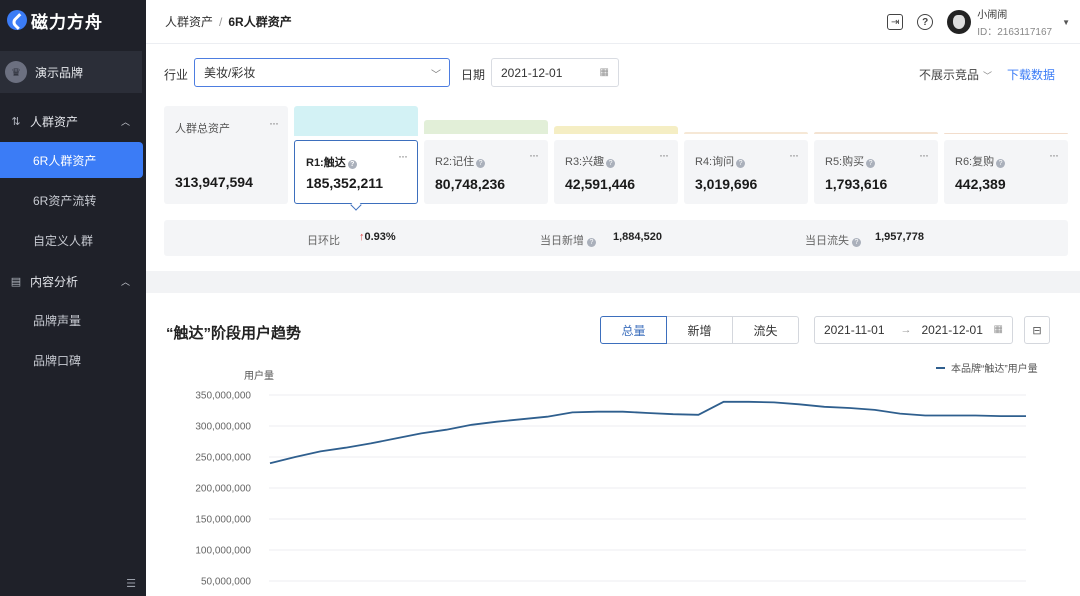 This screenshot has width=1080, height=596. Describe the element at coordinates (1031, 74) in the screenshot. I see `download-data-link: 下载数据` at that location.